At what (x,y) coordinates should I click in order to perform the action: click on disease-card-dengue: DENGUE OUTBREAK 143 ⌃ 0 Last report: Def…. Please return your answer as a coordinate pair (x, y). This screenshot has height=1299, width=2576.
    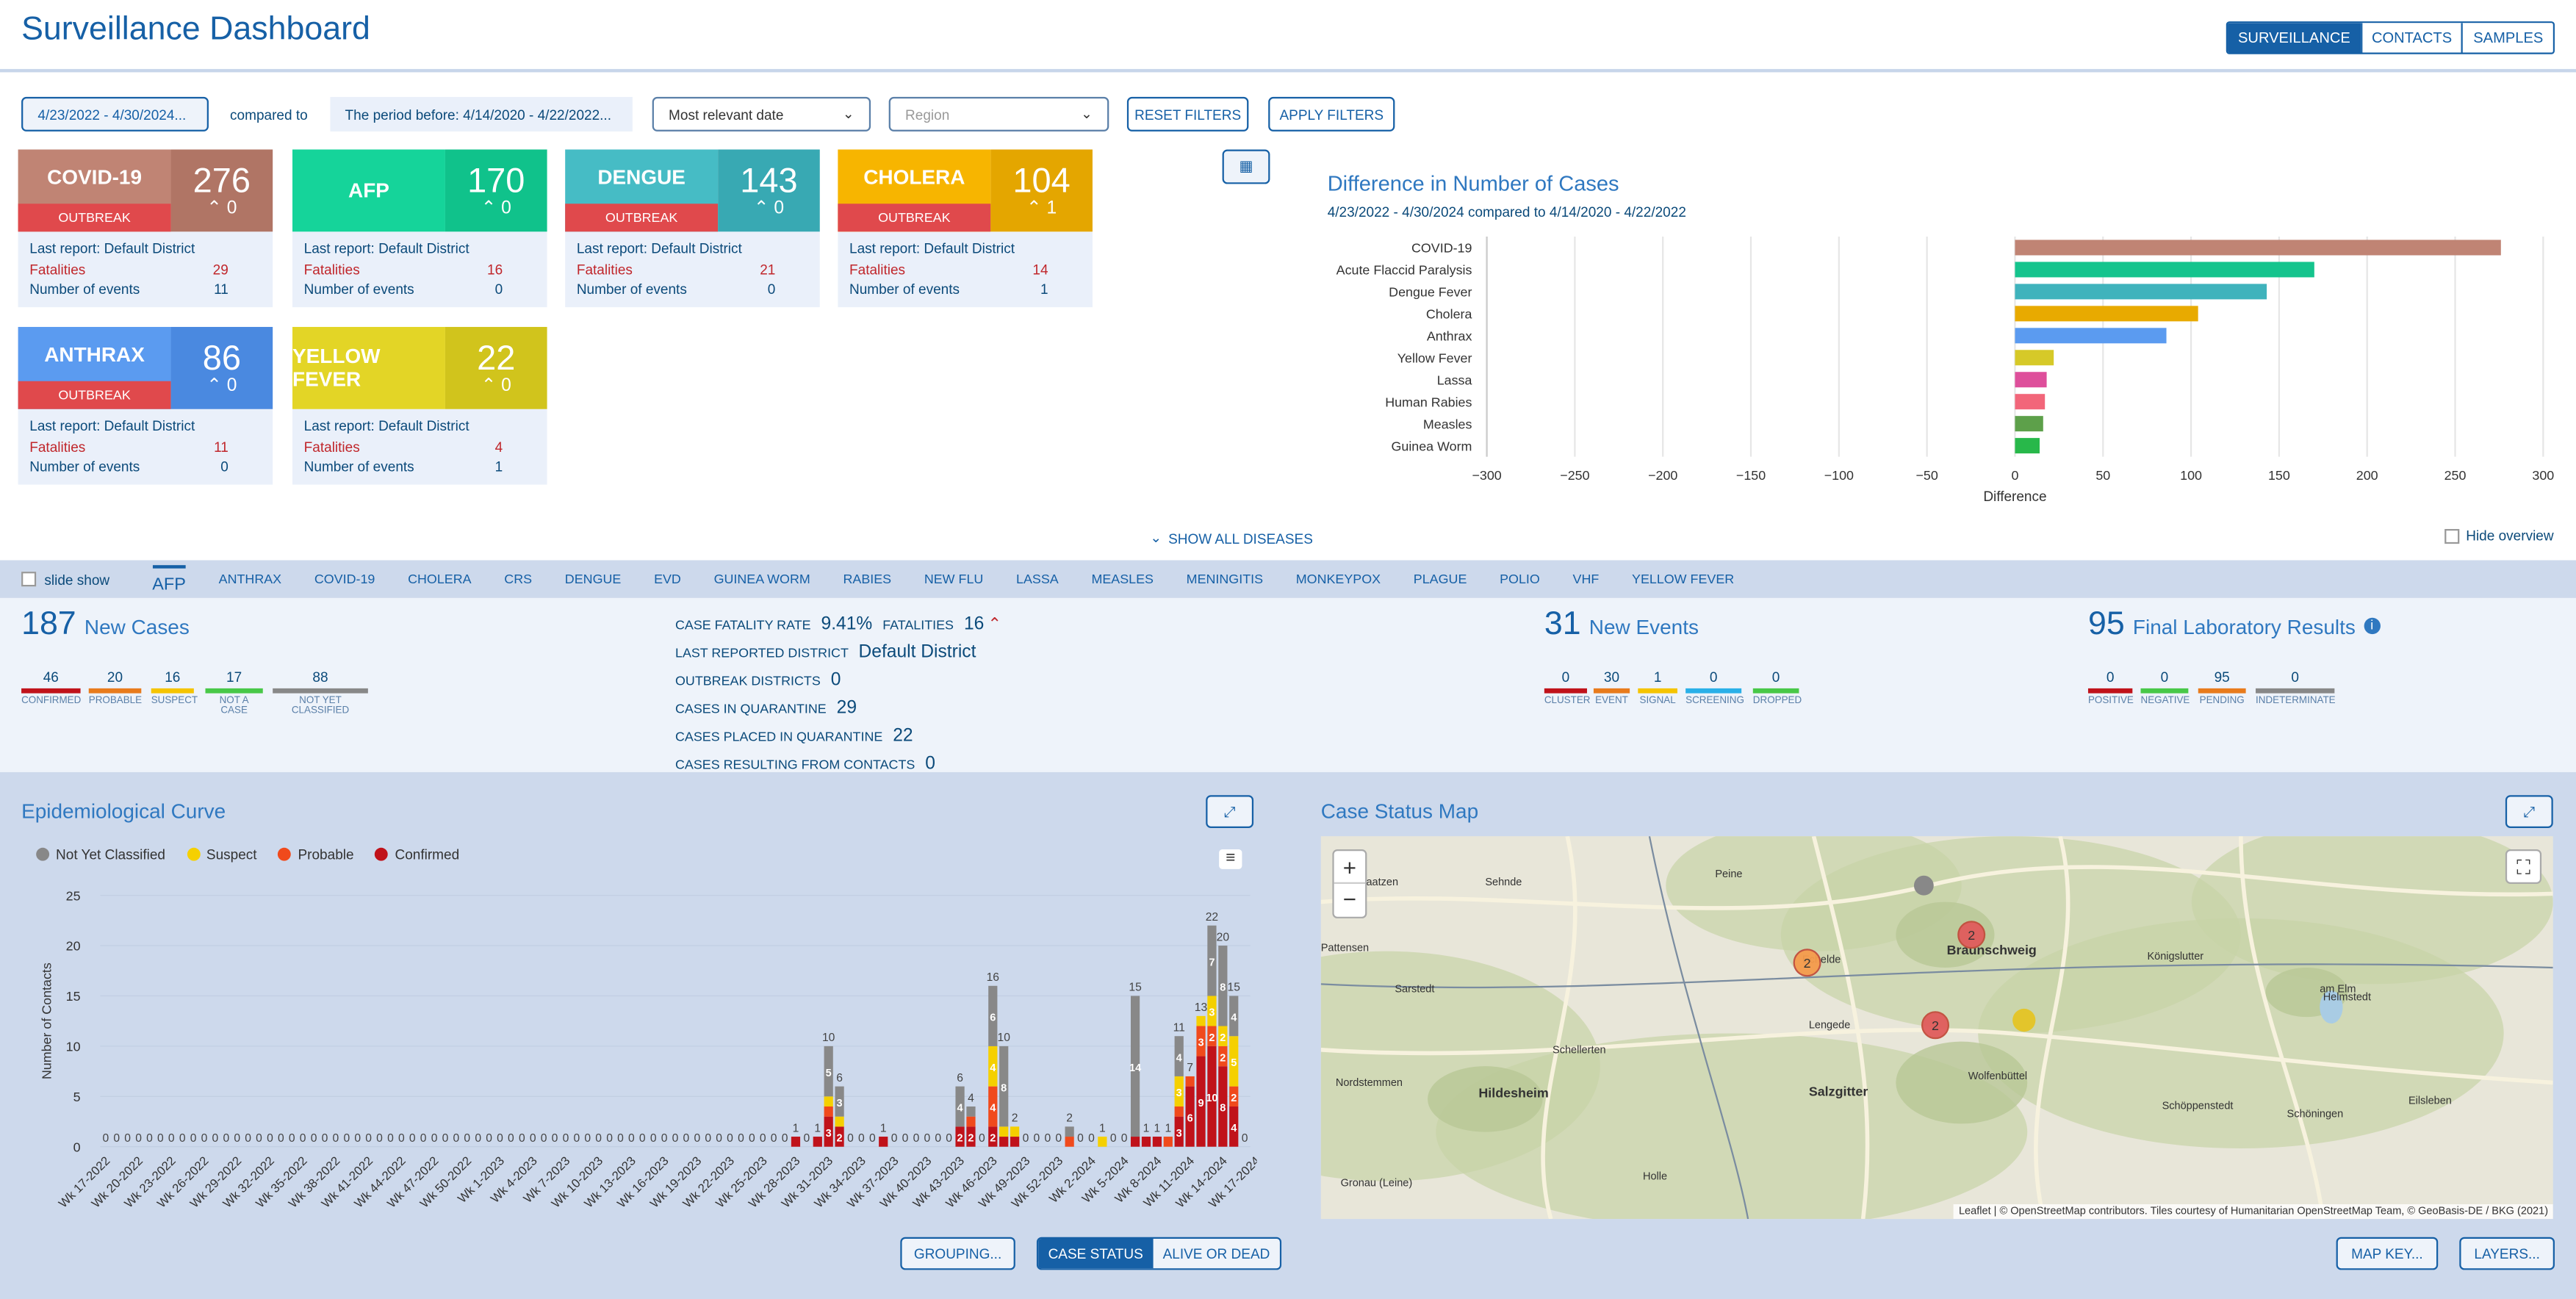
    Looking at the image, I should click on (692, 228).